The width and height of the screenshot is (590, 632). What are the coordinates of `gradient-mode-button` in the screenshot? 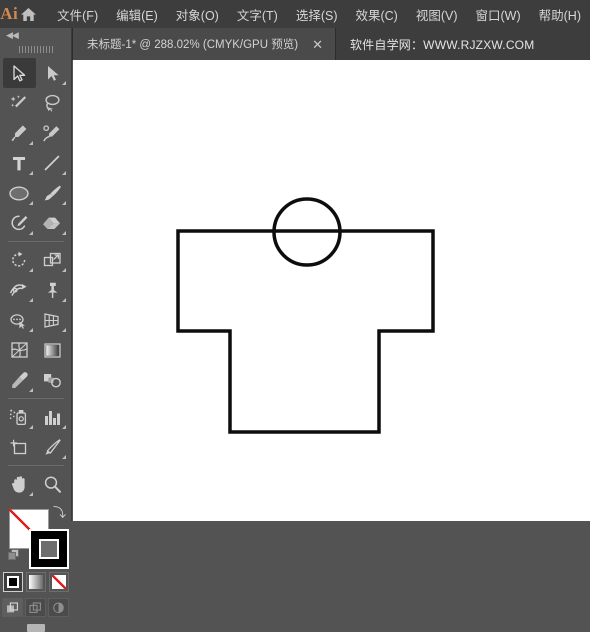 It's located at (35, 582).